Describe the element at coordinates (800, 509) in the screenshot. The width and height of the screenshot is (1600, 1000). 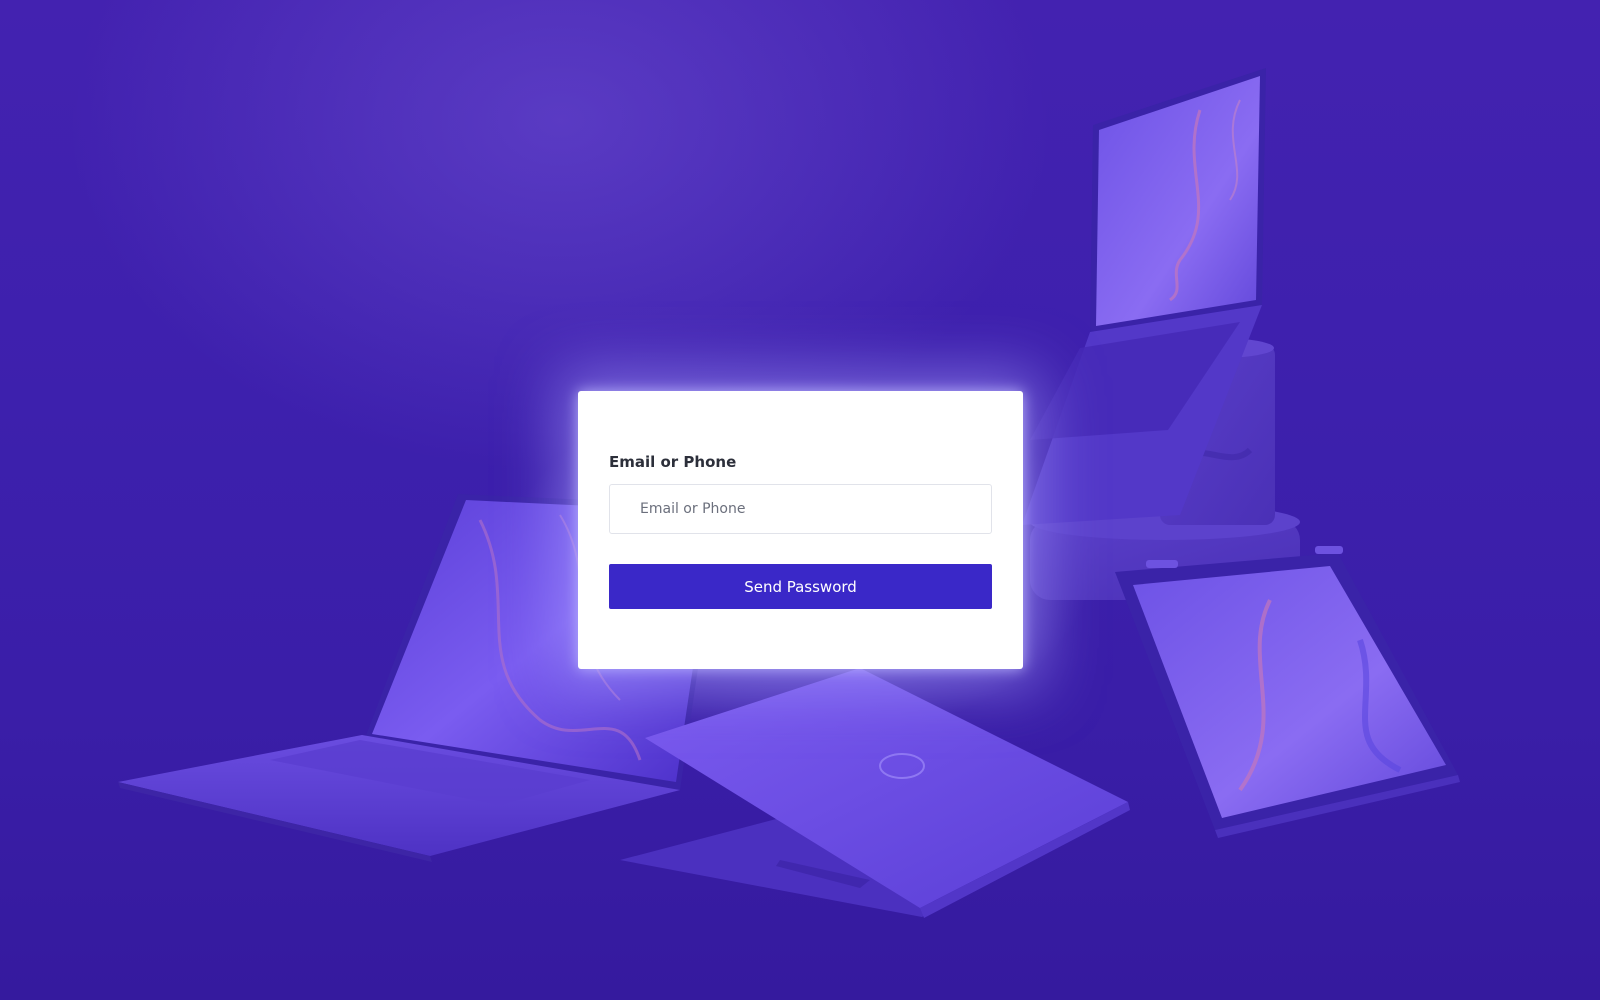
I see `email-or-phone-input` at that location.